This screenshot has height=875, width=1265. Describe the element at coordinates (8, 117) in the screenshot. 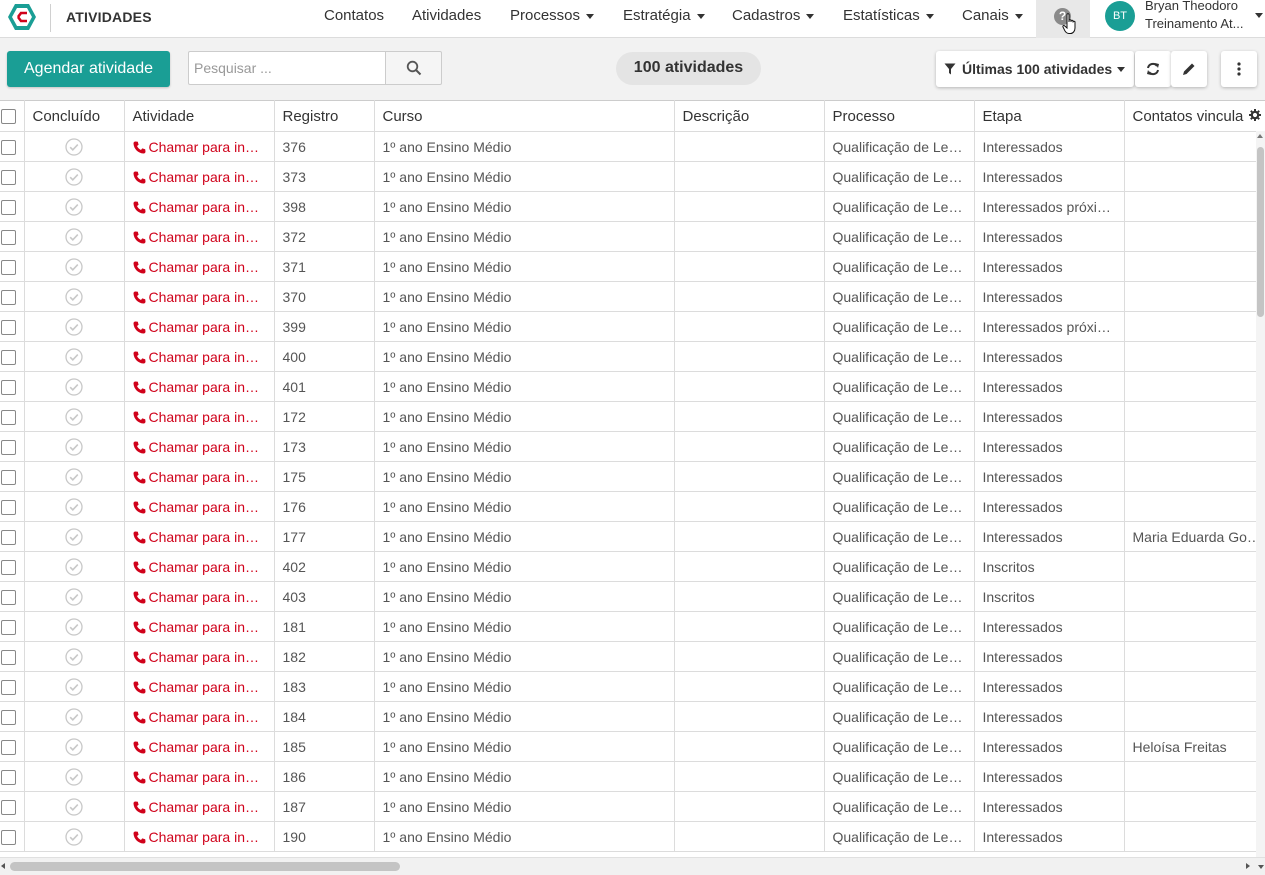

I see `select-all-checkbox` at that location.